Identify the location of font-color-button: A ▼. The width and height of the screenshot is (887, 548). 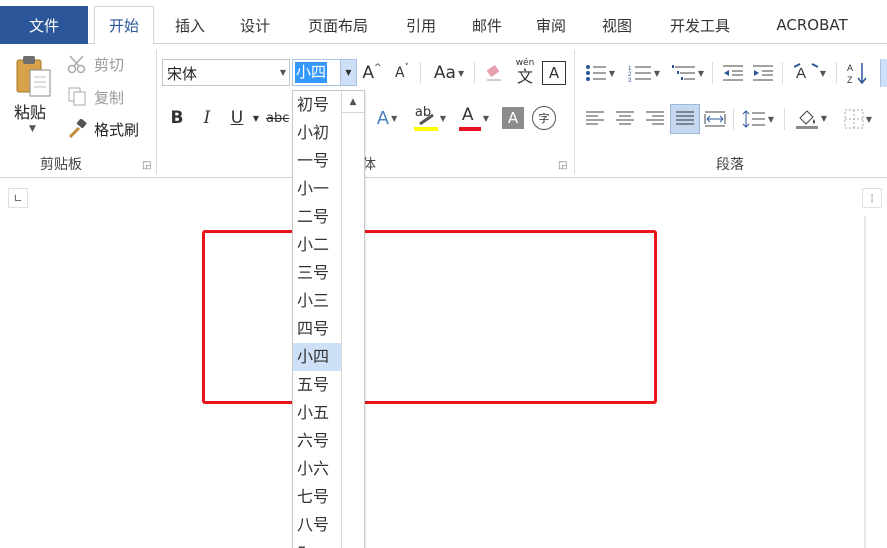
(474, 118).